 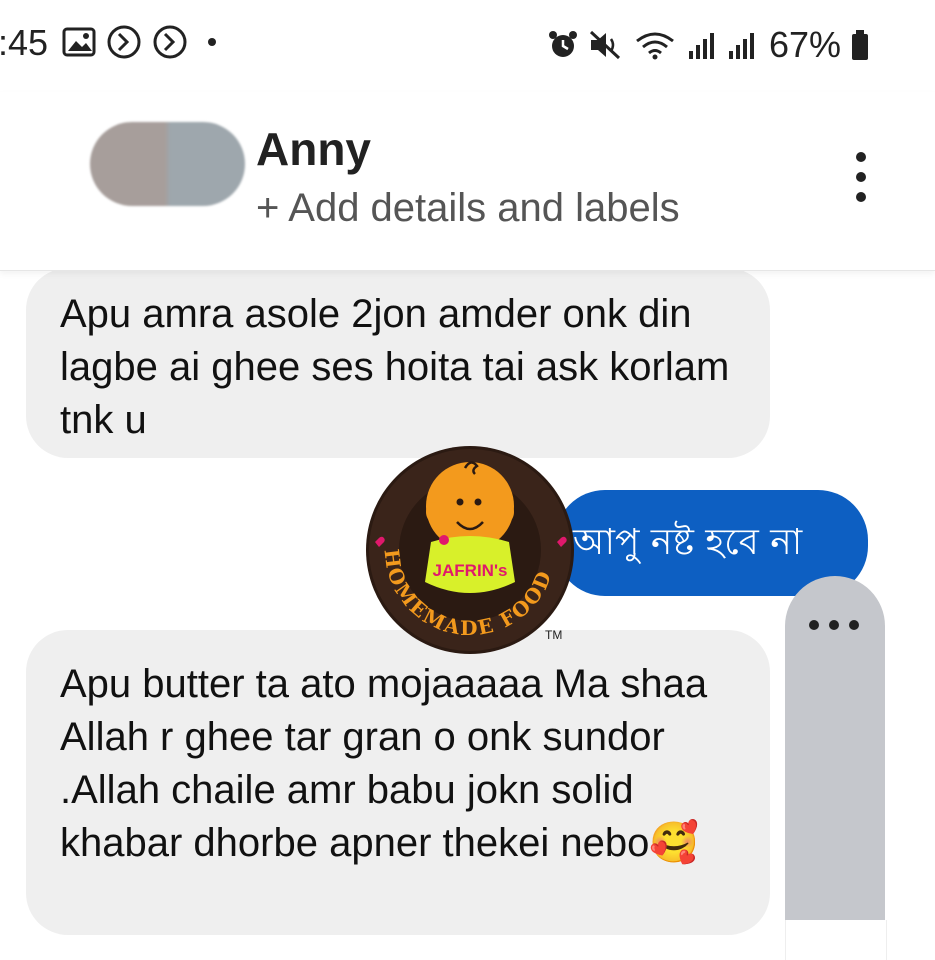 I want to click on more-options-button, so click(x=861, y=177).